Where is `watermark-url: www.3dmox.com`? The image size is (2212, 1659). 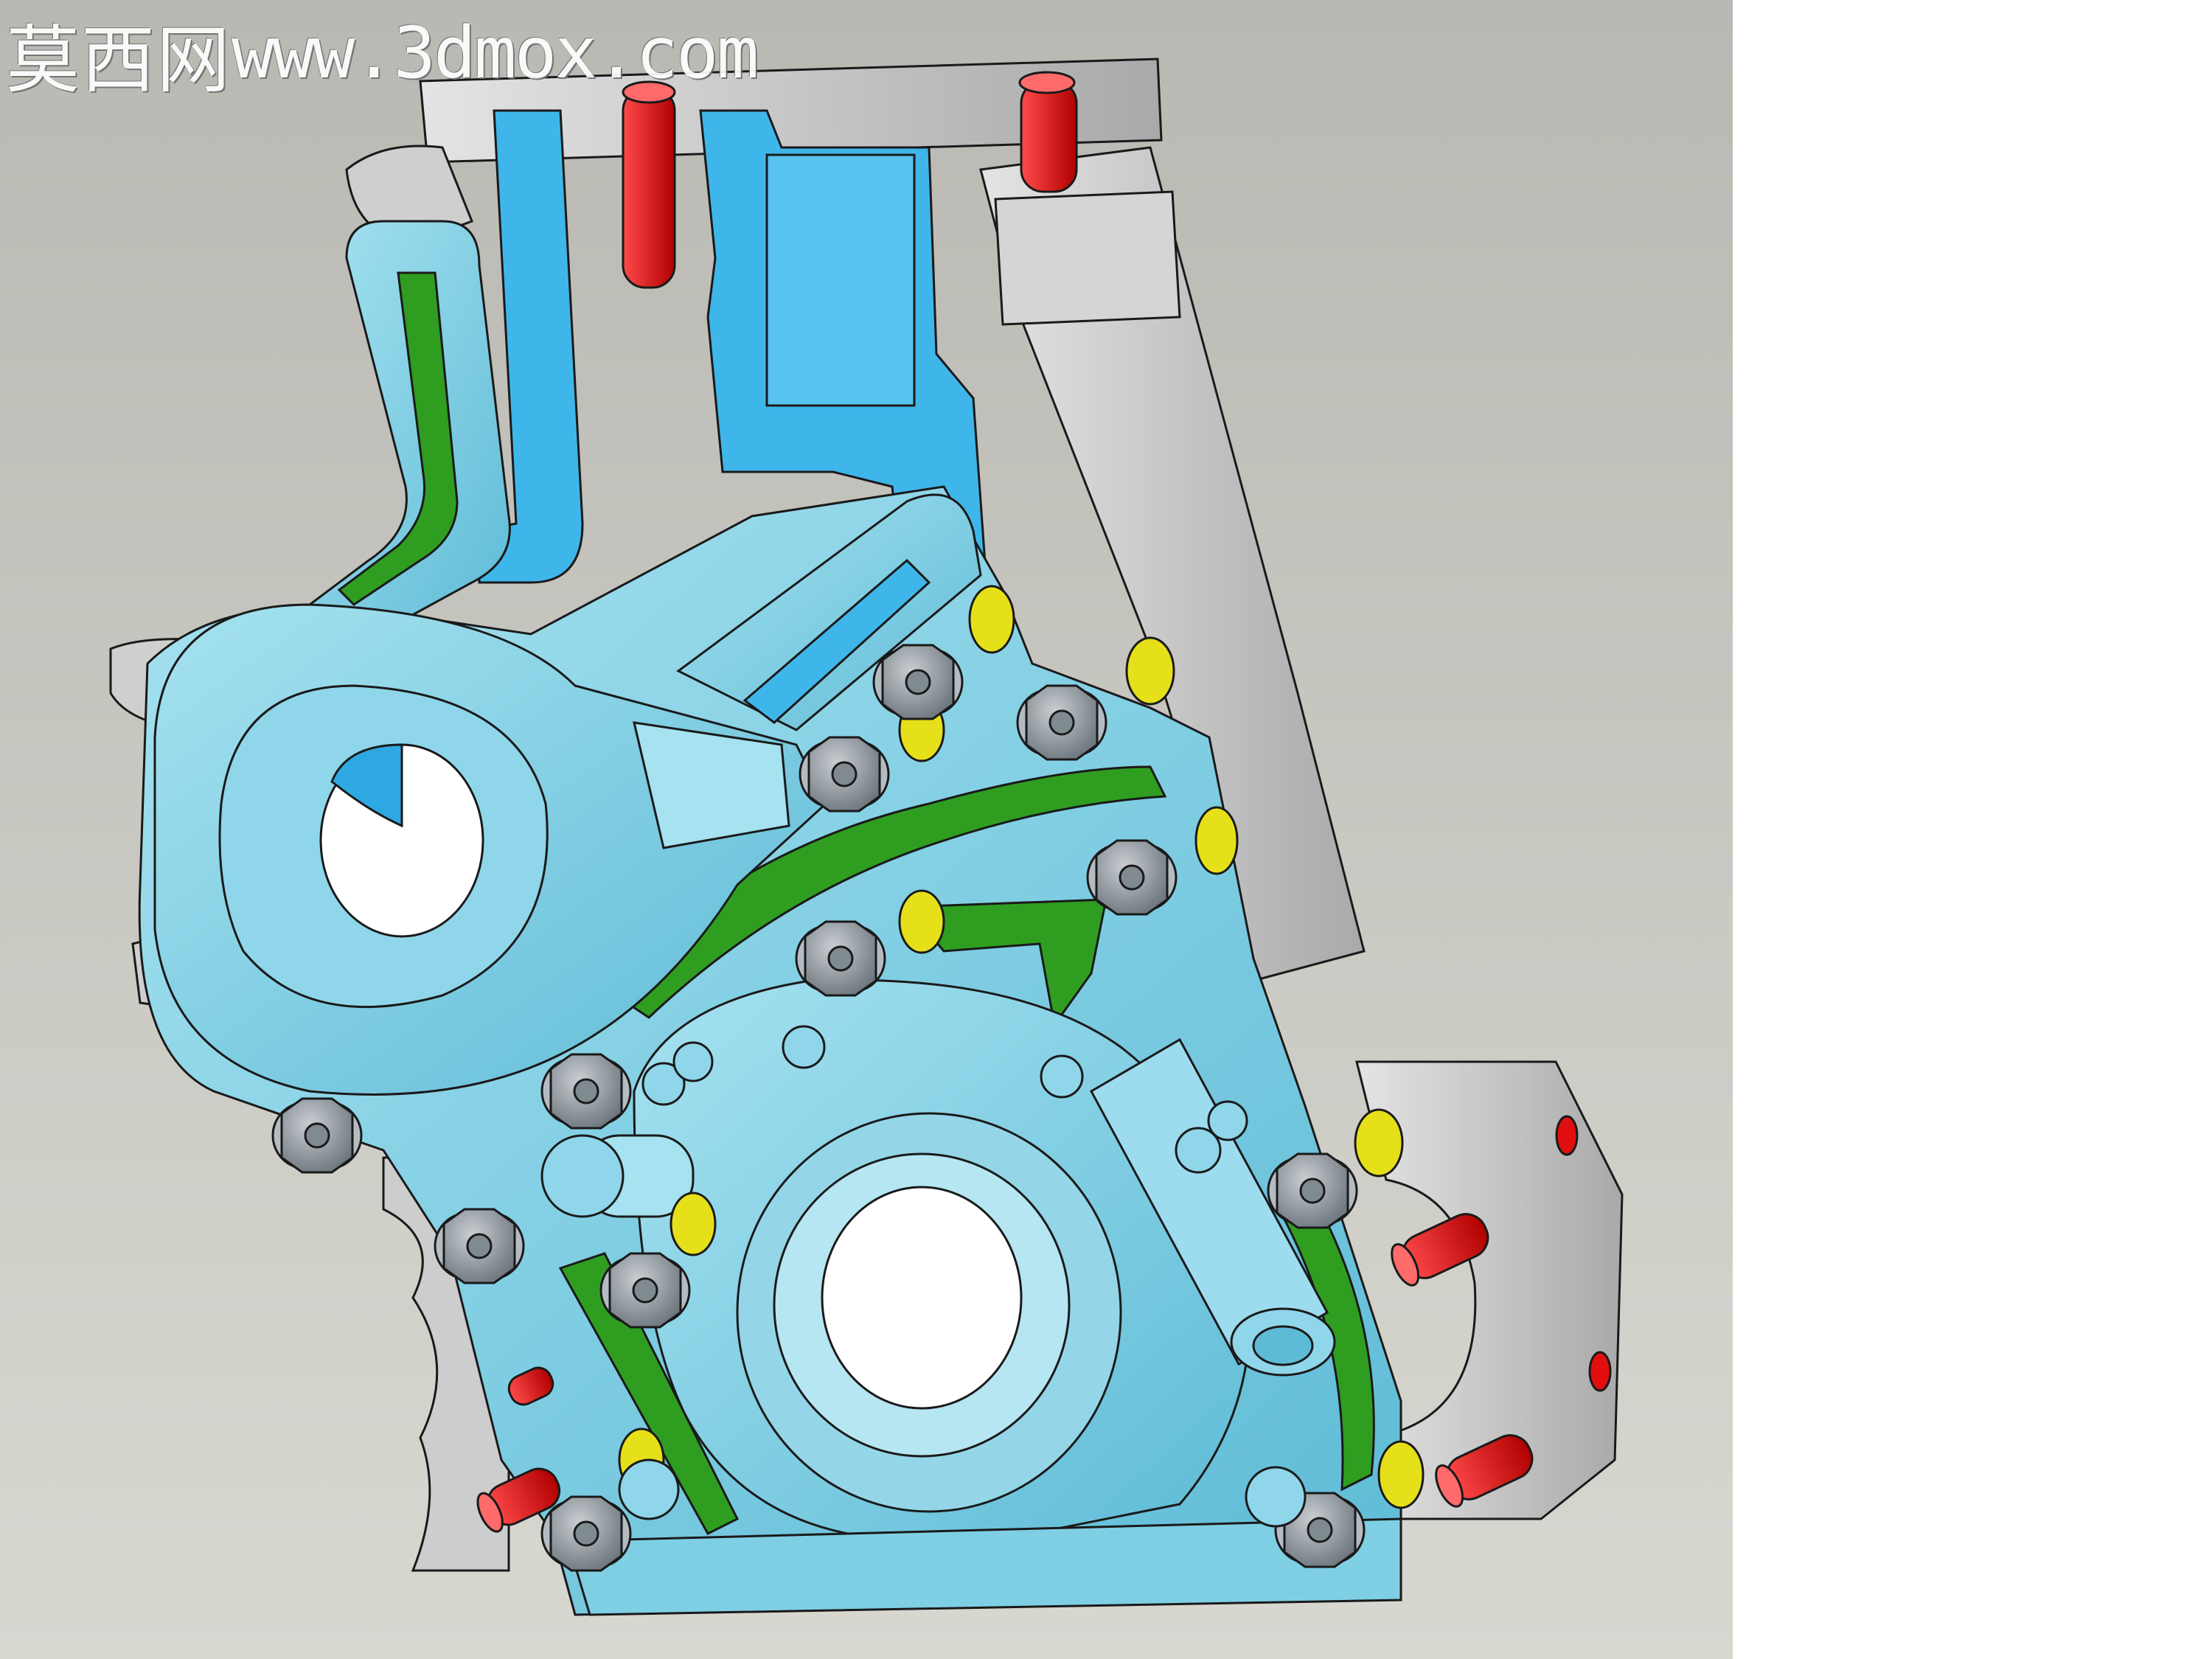 watermark-url: www.3dmox.com is located at coordinates (495, 53).